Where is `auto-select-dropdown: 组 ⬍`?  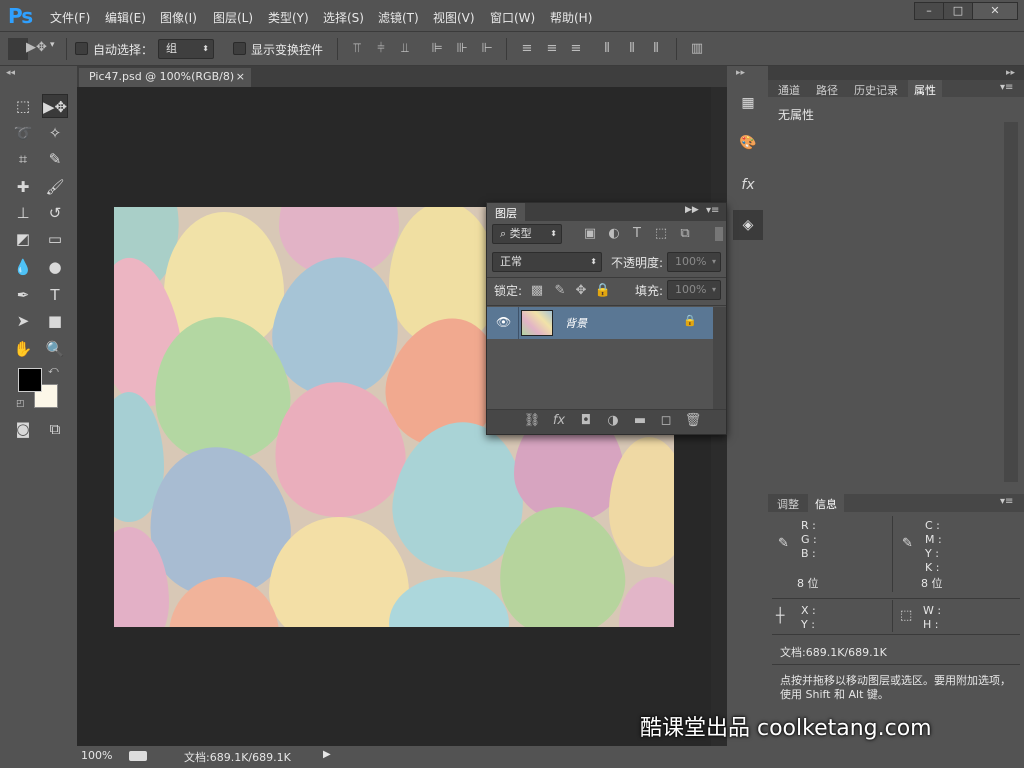 auto-select-dropdown: 组 ⬍ is located at coordinates (186, 49).